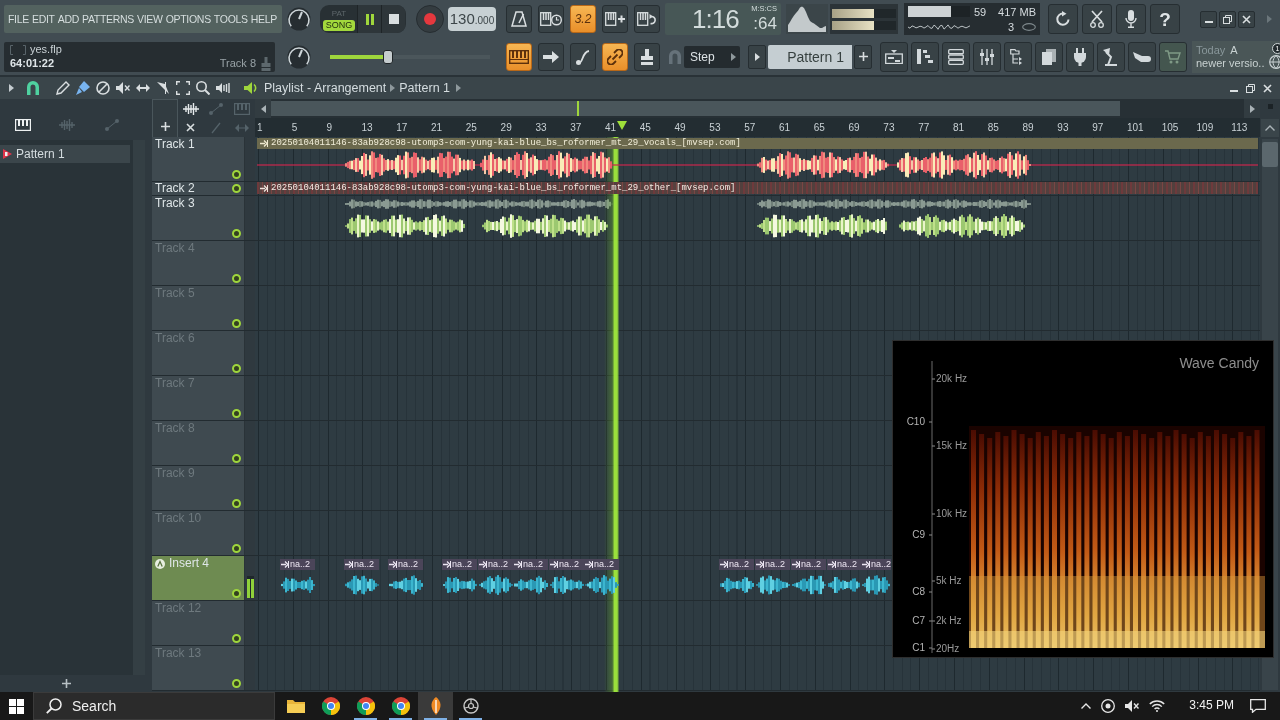 Image resolution: width=1280 pixels, height=720 pixels. What do you see at coordinates (188, 19) in the screenshot?
I see `menu-item: OPTIONS` at bounding box center [188, 19].